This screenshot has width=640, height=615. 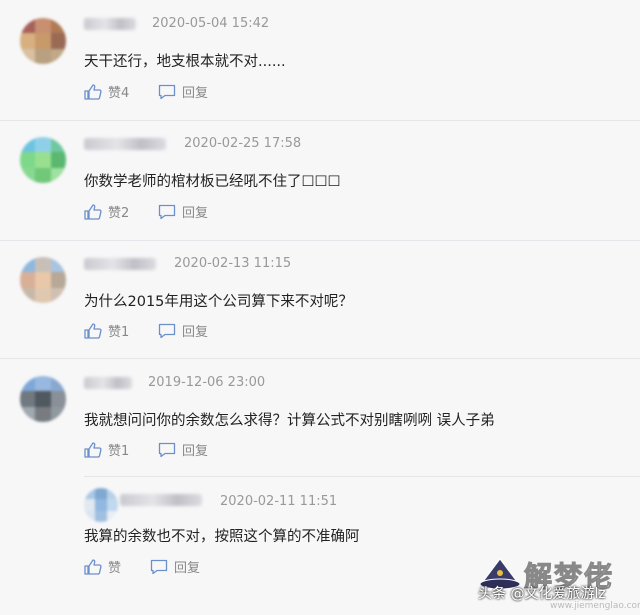 I want to click on reply-text: 我算的余数也不对，按照这个算的不准确阿, so click(x=222, y=537).